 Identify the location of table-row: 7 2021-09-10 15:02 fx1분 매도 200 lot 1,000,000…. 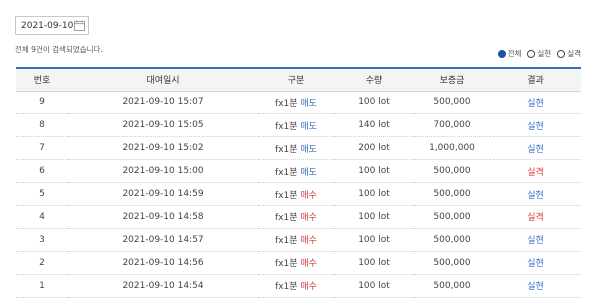
(298, 148).